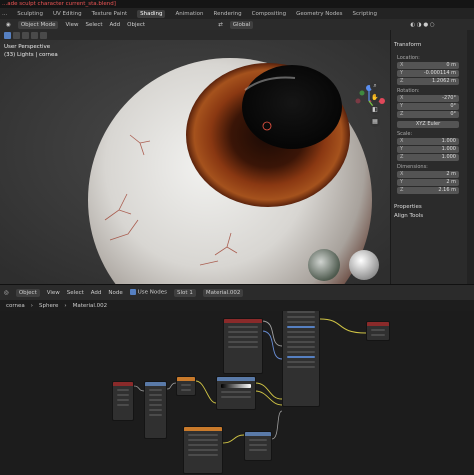  Describe the element at coordinates (470, 157) in the screenshot. I see `sidebar-vertical-tabs` at that location.